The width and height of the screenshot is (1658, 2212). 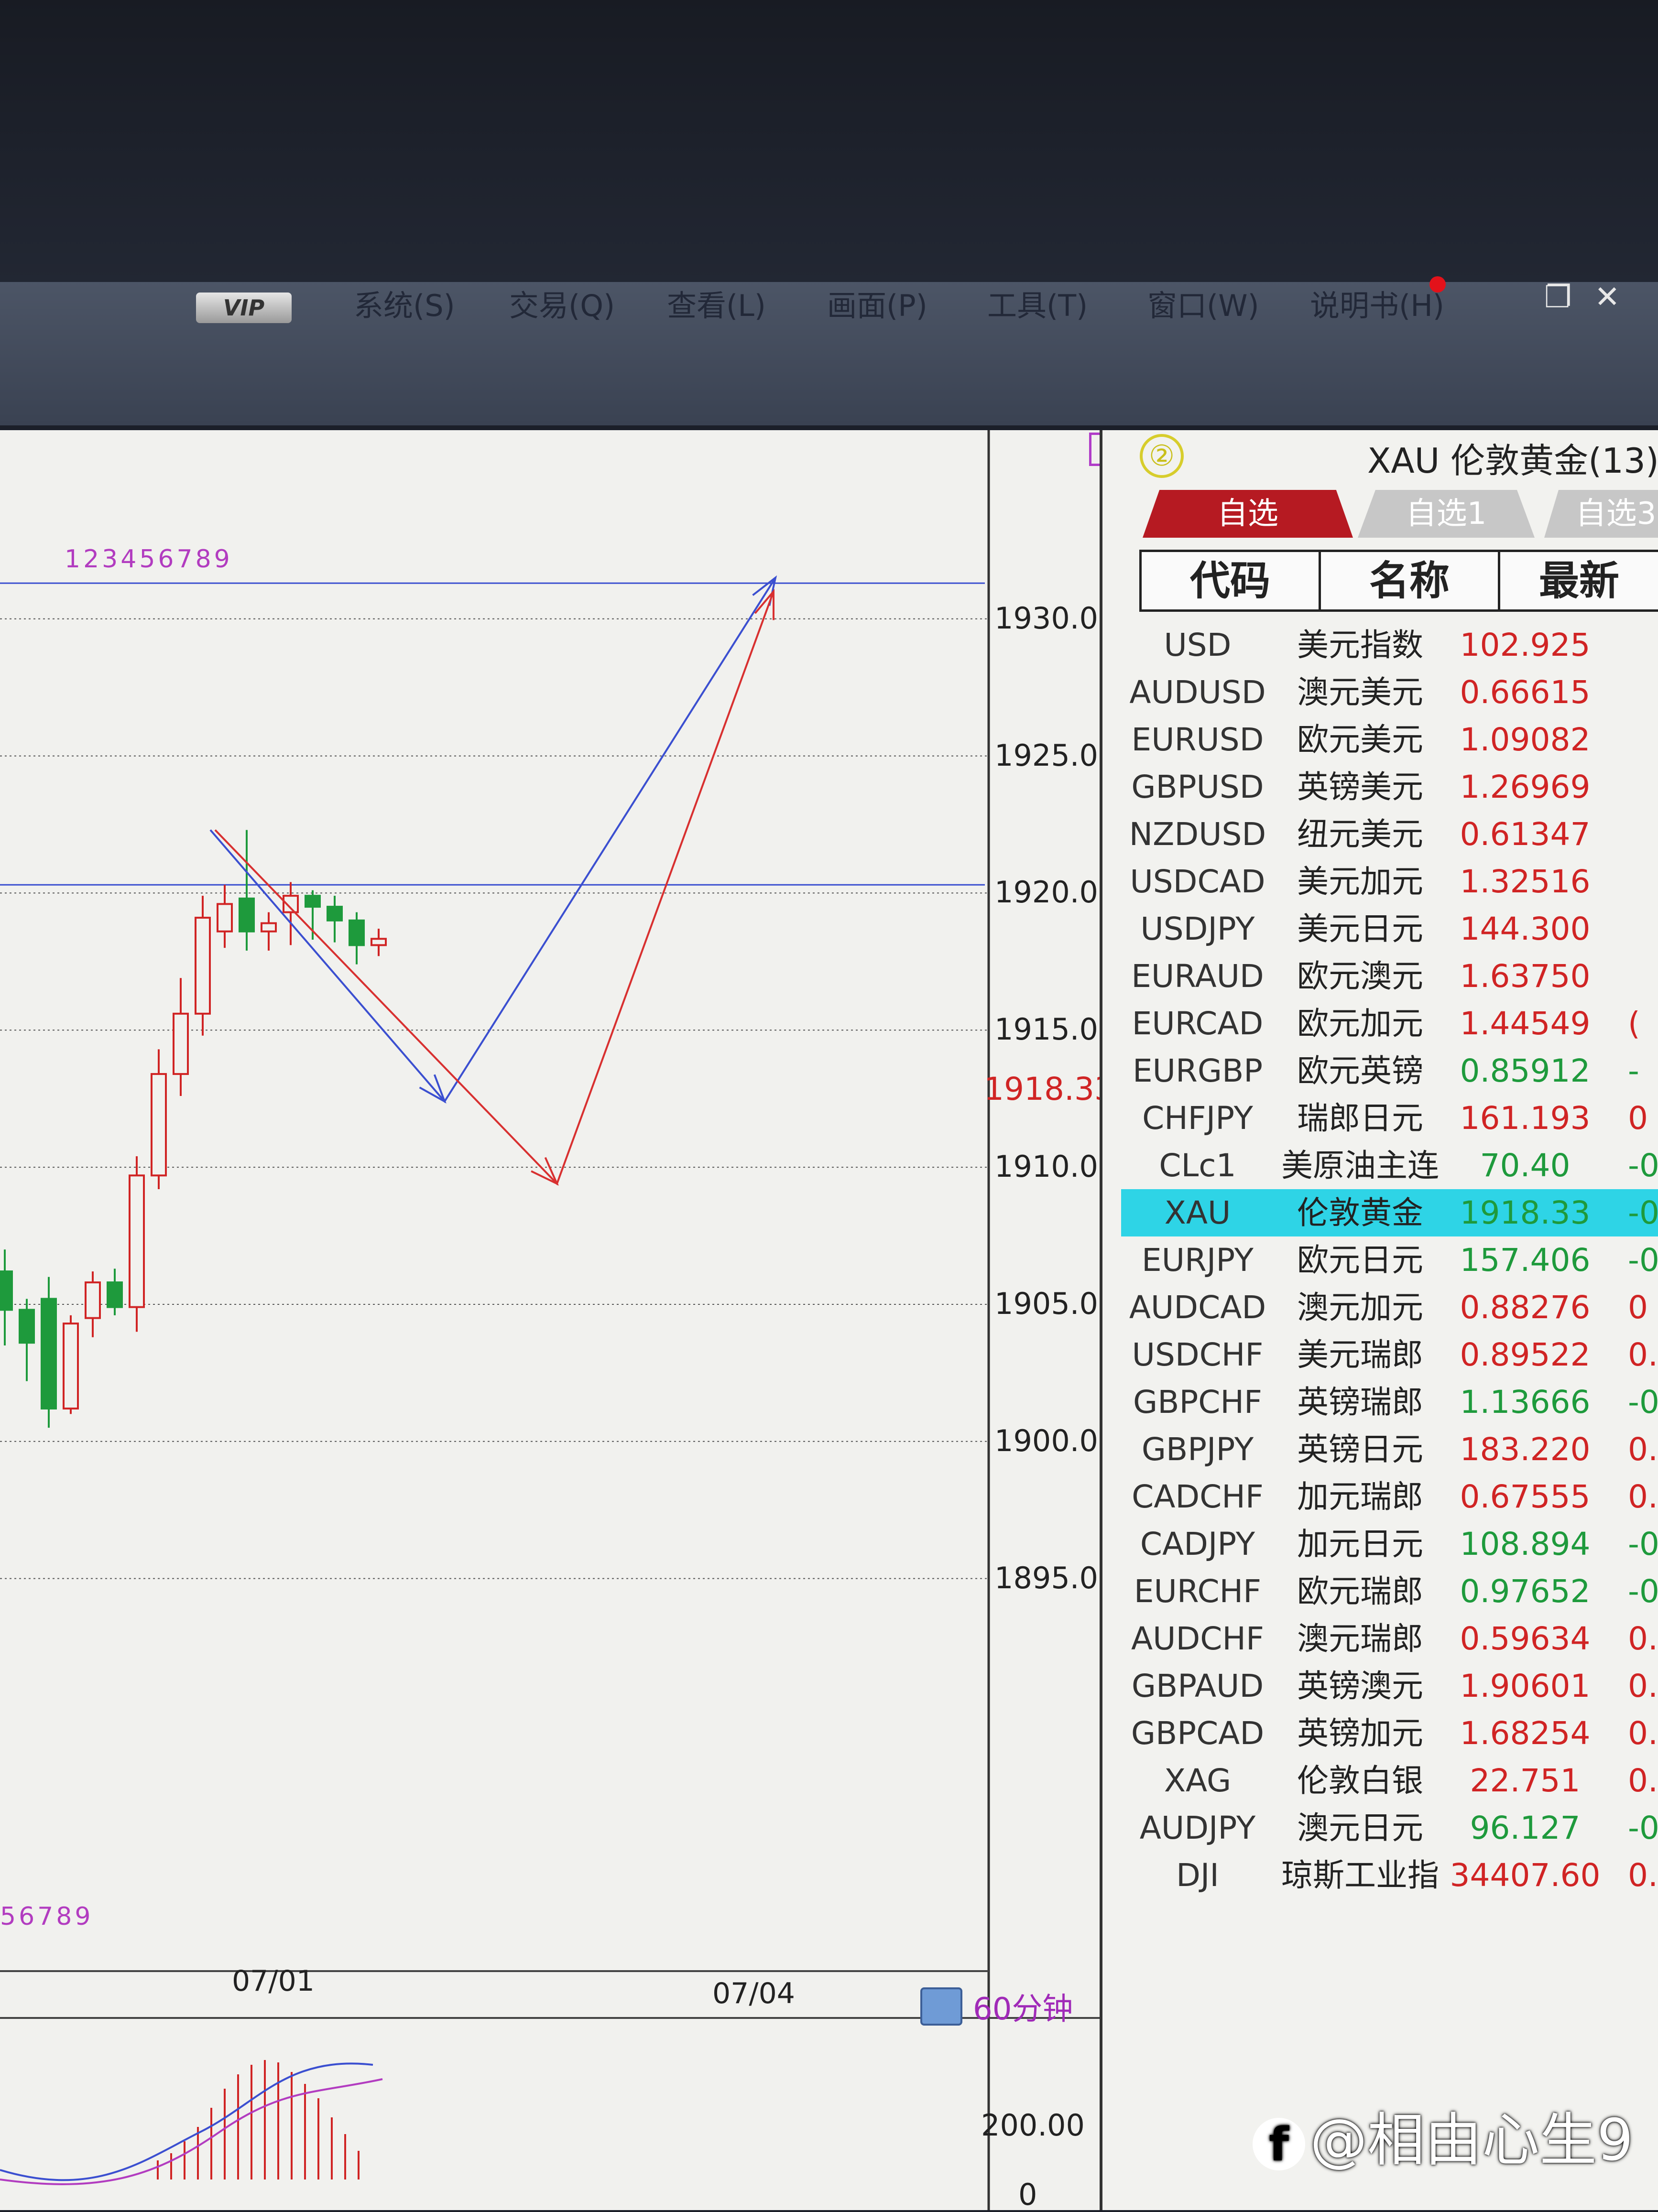 What do you see at coordinates (1360, 929) in the screenshot?
I see `quote-name: 美元日元` at bounding box center [1360, 929].